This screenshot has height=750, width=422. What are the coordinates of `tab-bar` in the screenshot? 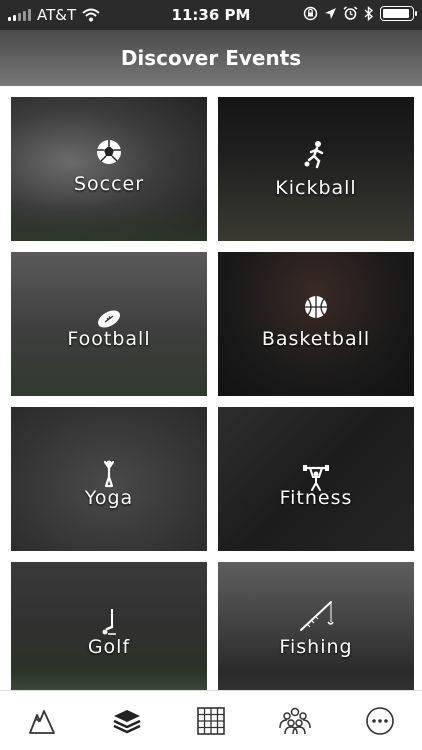 It's located at (211, 720).